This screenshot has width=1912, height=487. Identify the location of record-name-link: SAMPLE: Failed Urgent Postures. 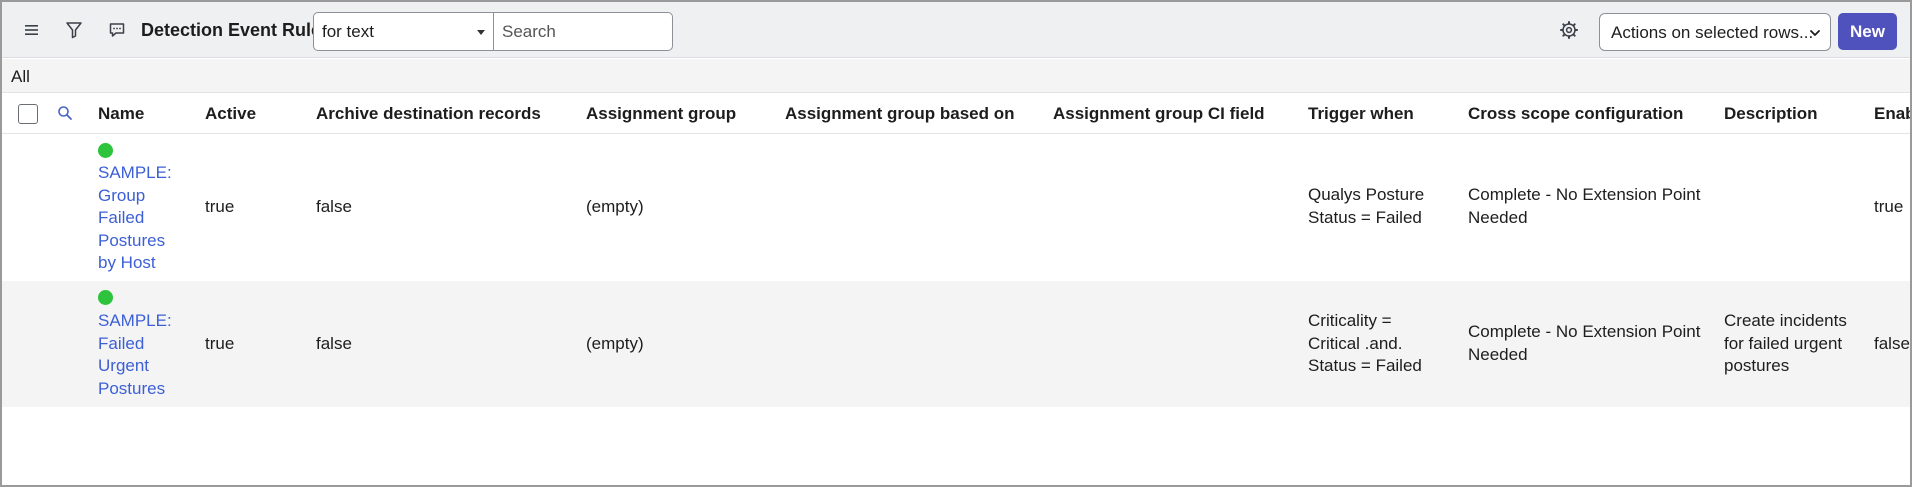
(135, 355).